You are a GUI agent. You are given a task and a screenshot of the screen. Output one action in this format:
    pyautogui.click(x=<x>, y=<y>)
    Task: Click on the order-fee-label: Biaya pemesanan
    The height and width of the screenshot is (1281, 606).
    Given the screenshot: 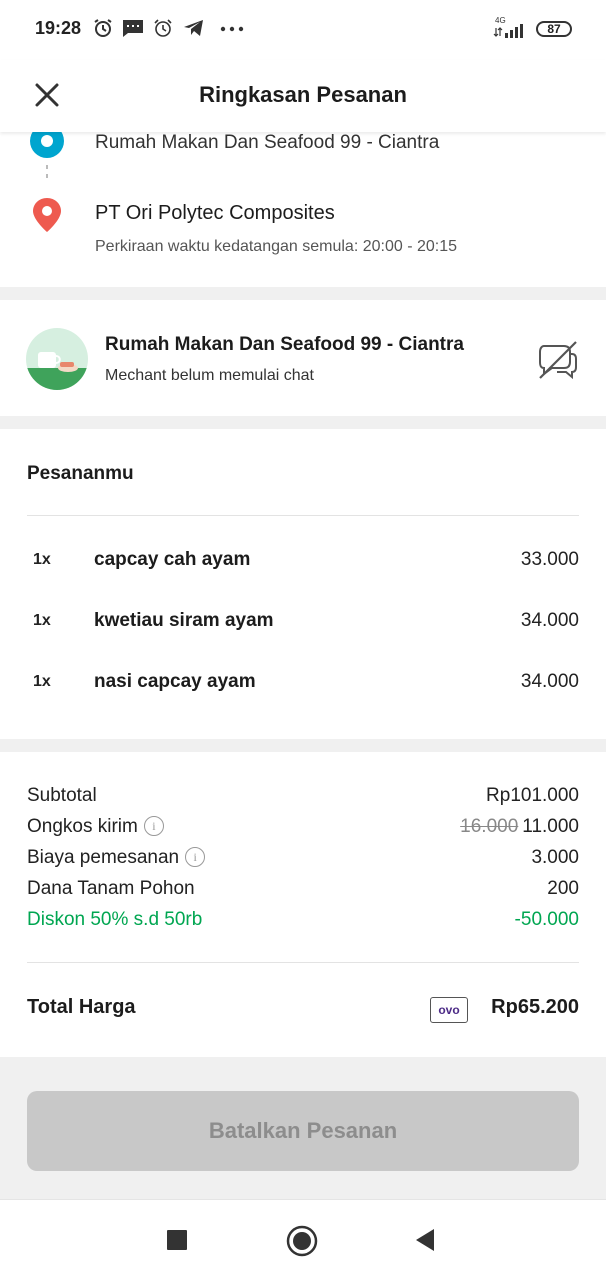 What is the action you would take?
    pyautogui.click(x=103, y=857)
    